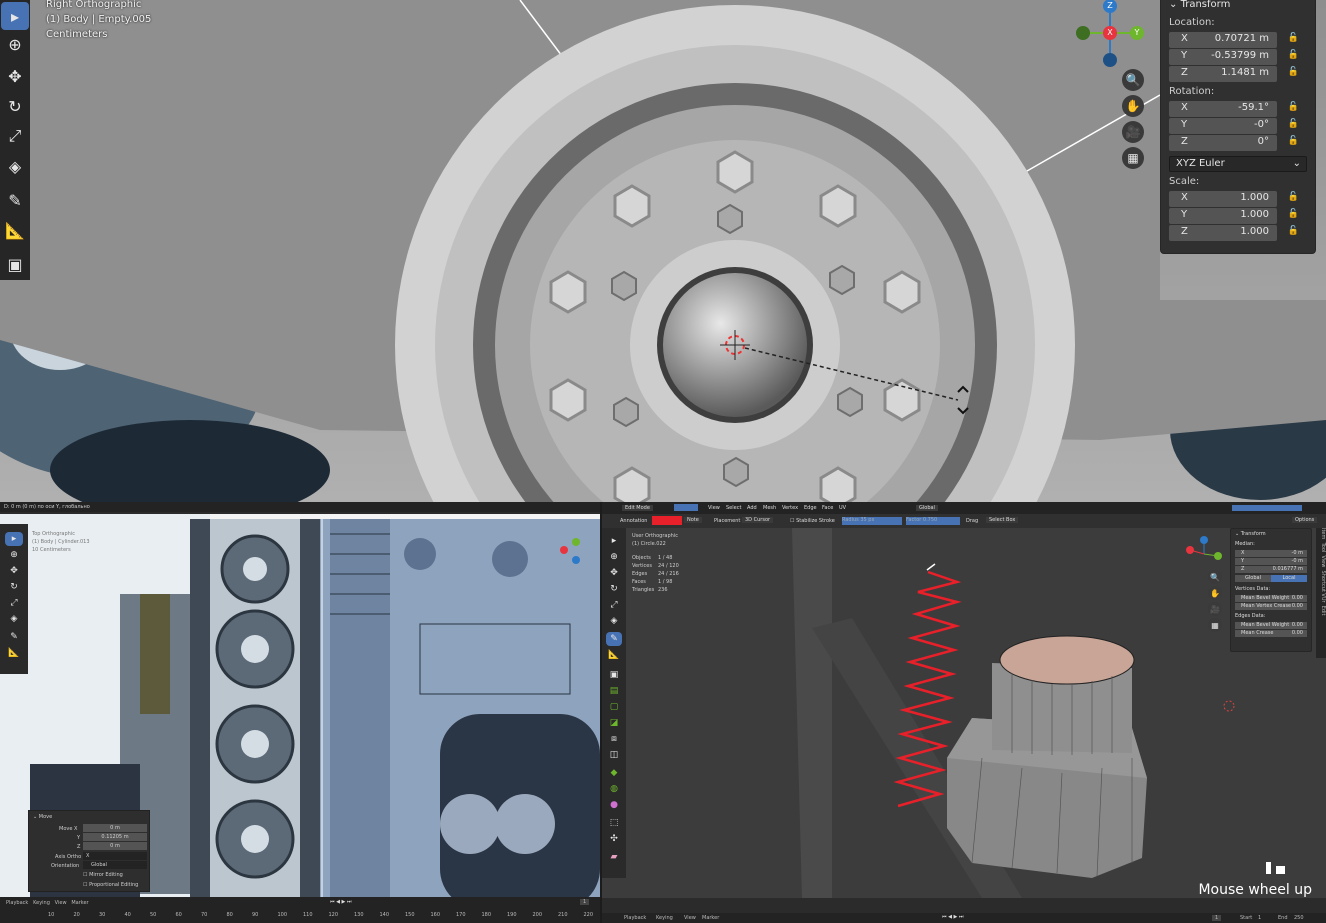 This screenshot has width=1326, height=923. I want to click on mean-crease-field: Mean Crease 0.00, so click(1271, 633).